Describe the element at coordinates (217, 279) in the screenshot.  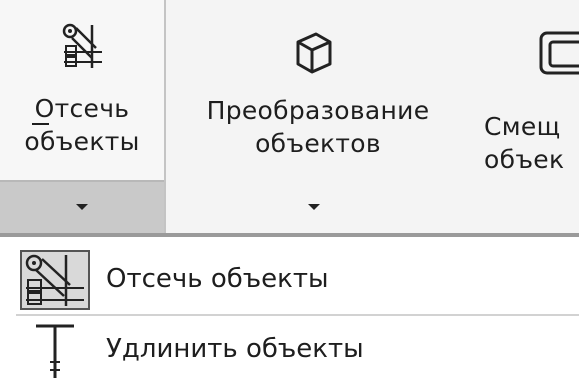
I see `menu-item-label: Отсечь объекты` at that location.